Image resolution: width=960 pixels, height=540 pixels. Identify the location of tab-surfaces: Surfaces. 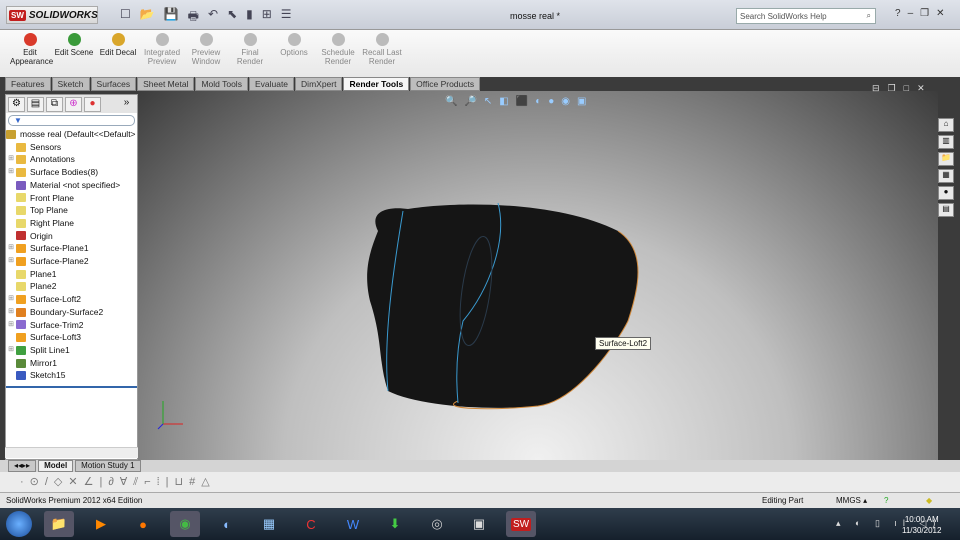
(113, 84).